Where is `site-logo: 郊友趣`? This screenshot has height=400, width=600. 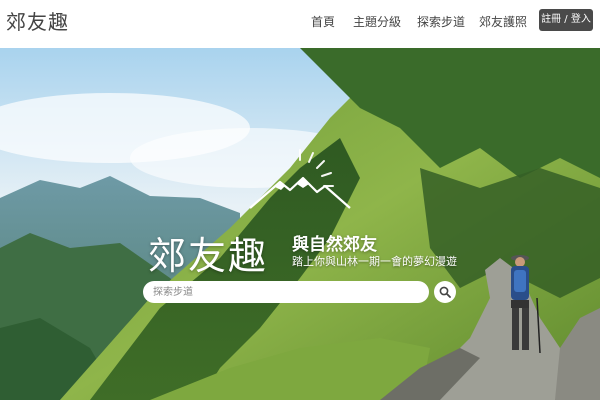 site-logo: 郊友趣 is located at coordinates (37, 20).